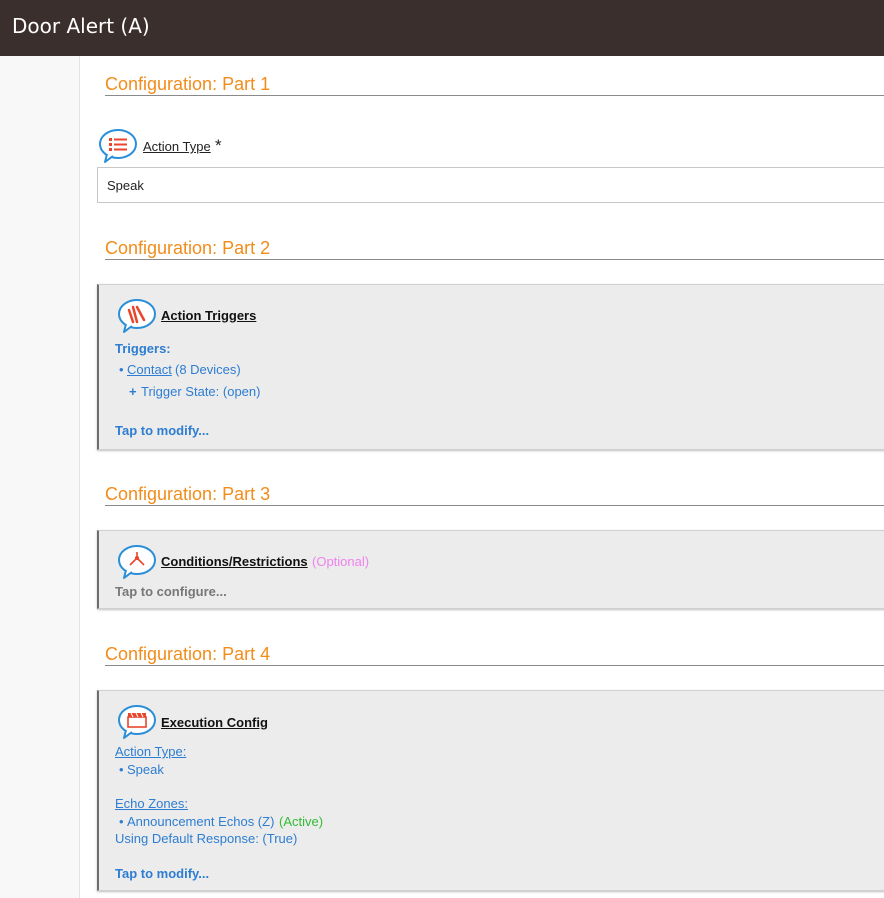  What do you see at coordinates (40, 477) in the screenshot?
I see `left-sidebar` at bounding box center [40, 477].